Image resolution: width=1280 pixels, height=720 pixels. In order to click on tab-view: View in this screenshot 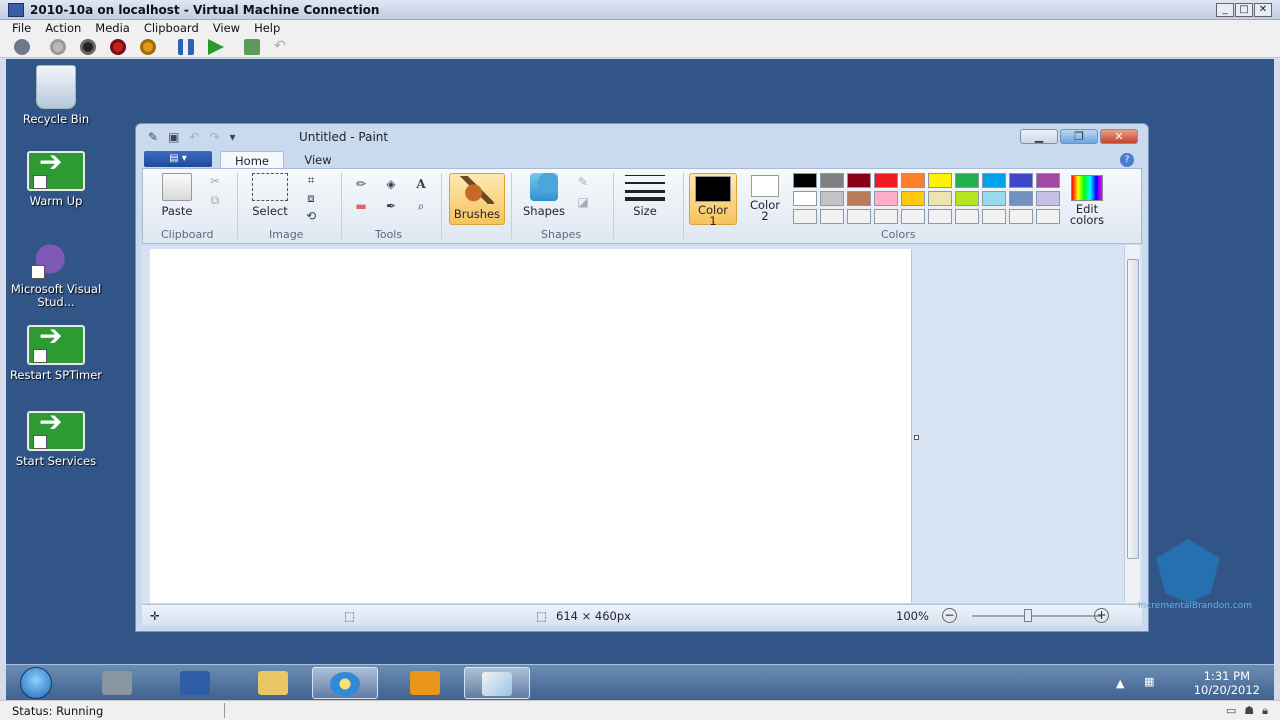, I will do `click(318, 159)`.